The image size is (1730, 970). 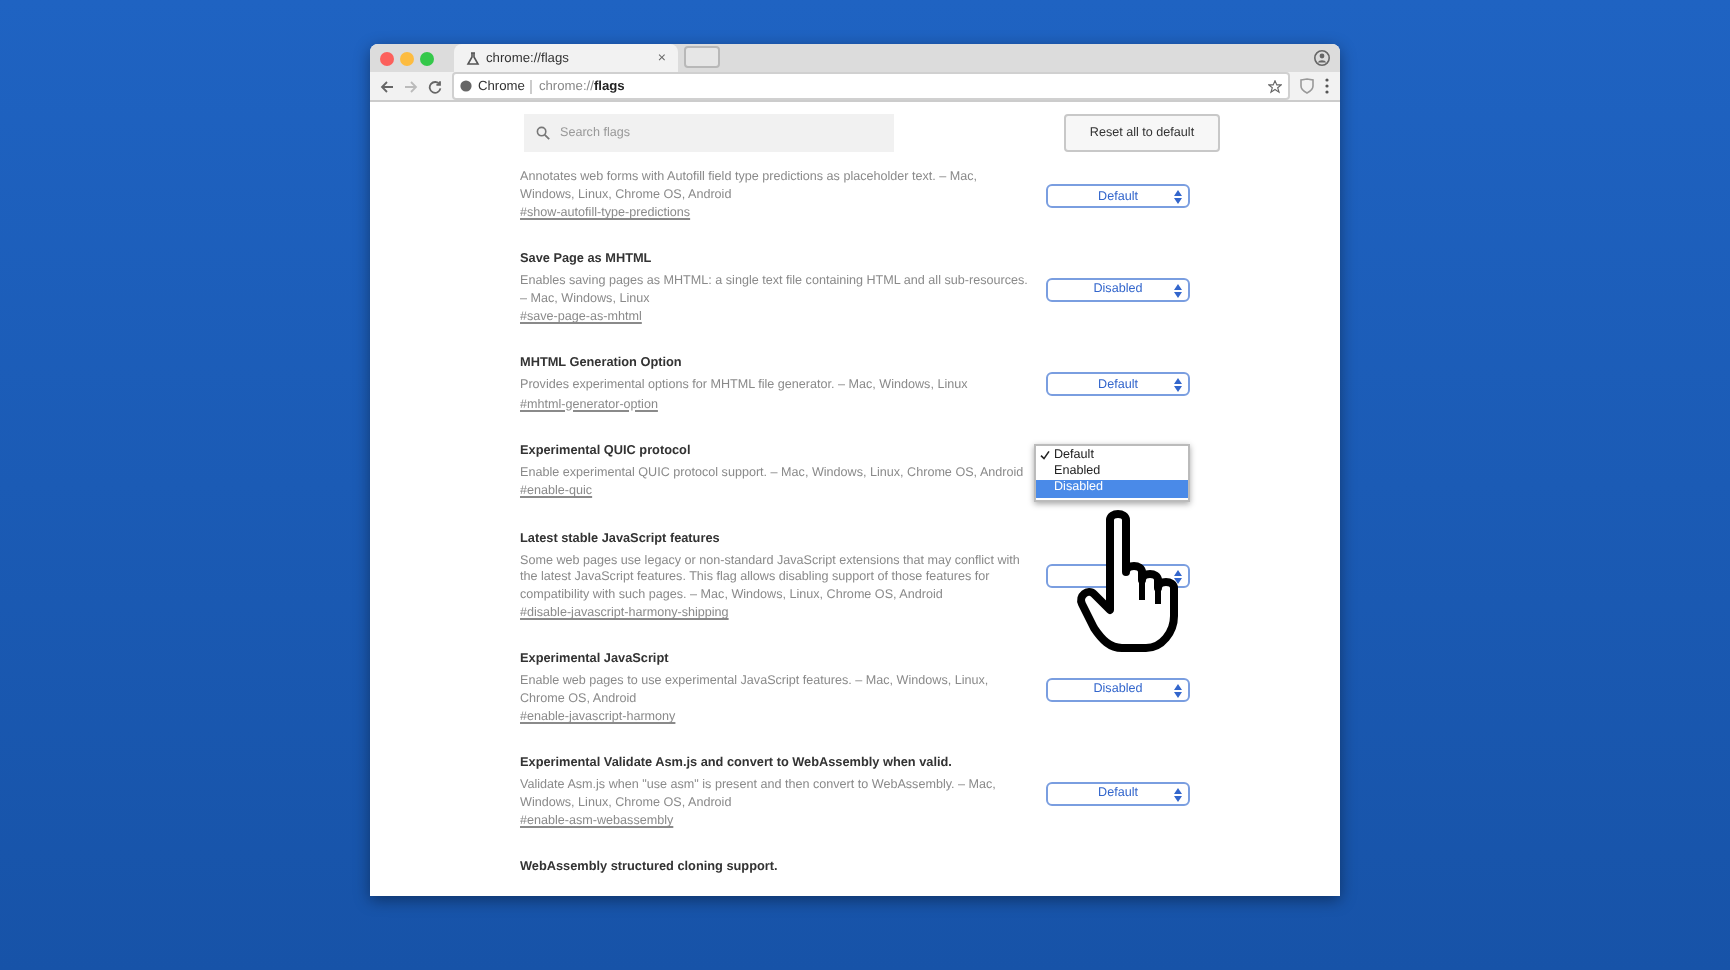 I want to click on maximize-icon, so click(x=427, y=58).